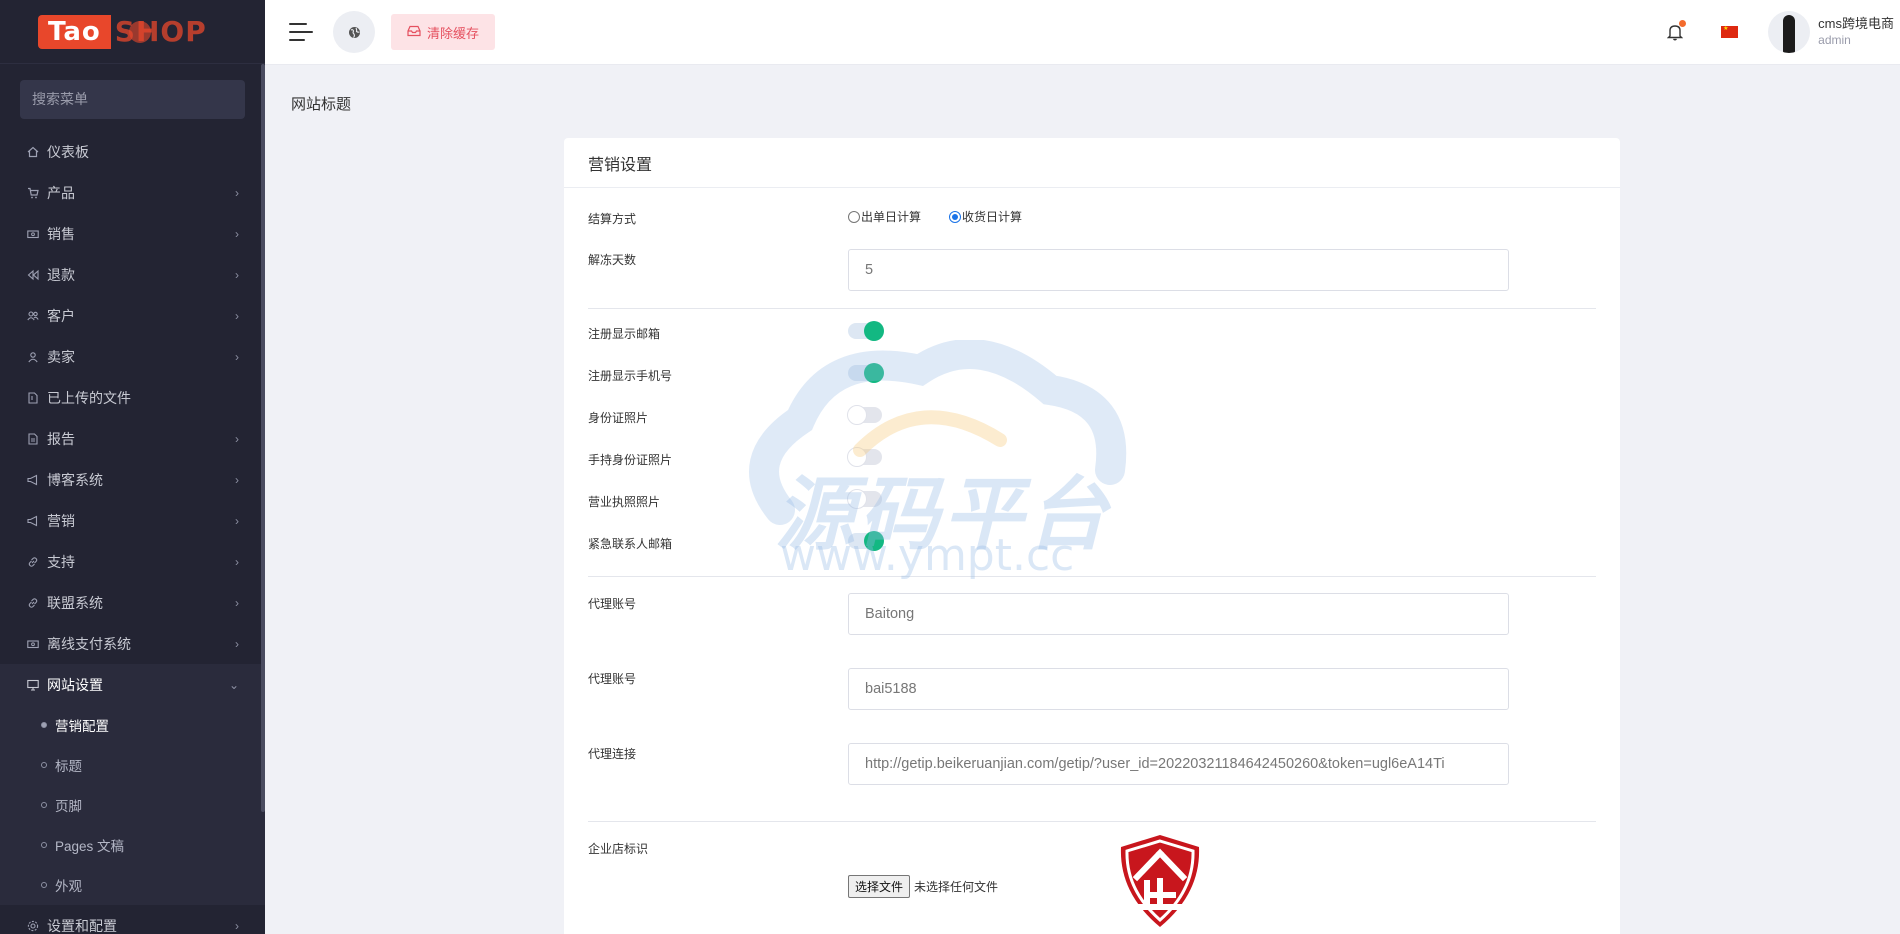  What do you see at coordinates (132, 233) in the screenshot?
I see `sidebar-item-sales: 销售 ›` at bounding box center [132, 233].